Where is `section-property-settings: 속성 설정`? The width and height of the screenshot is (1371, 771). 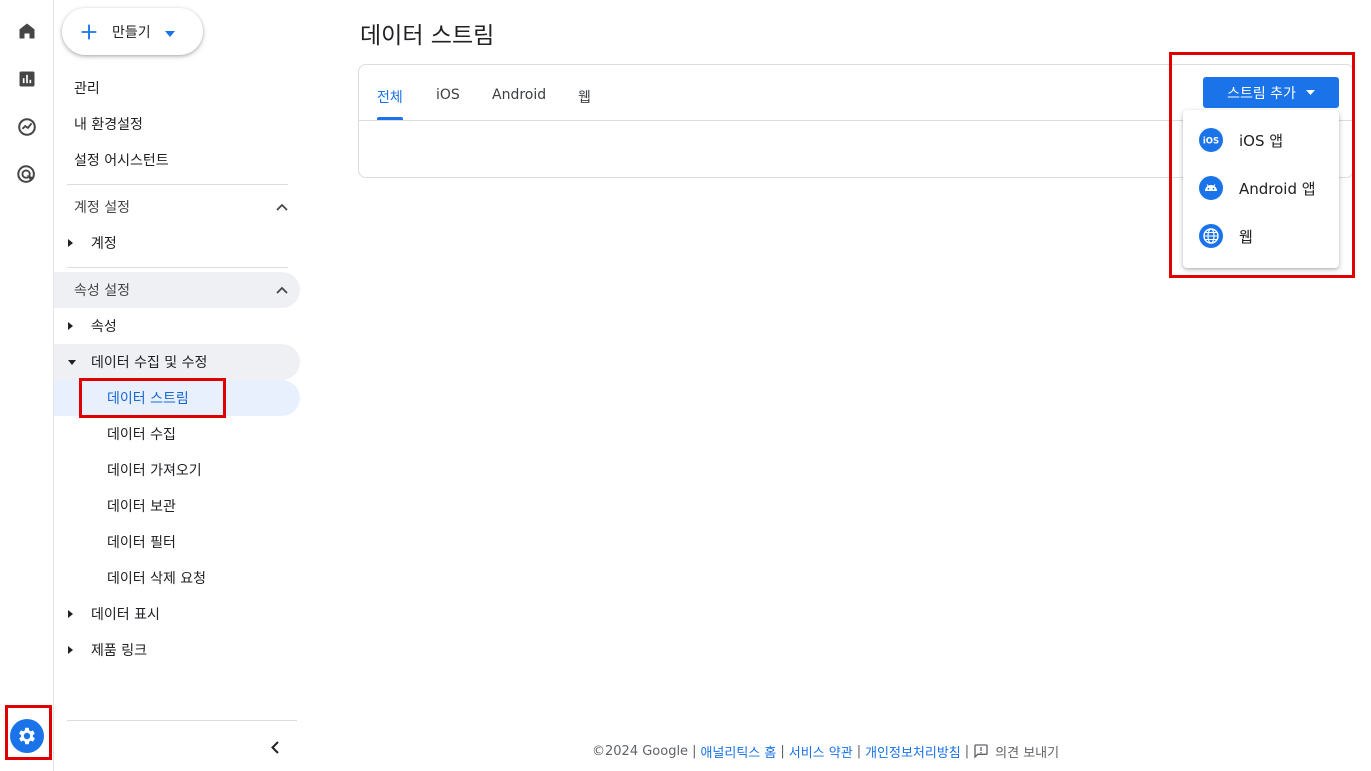
section-property-settings: 속성 설정 is located at coordinates (177, 290).